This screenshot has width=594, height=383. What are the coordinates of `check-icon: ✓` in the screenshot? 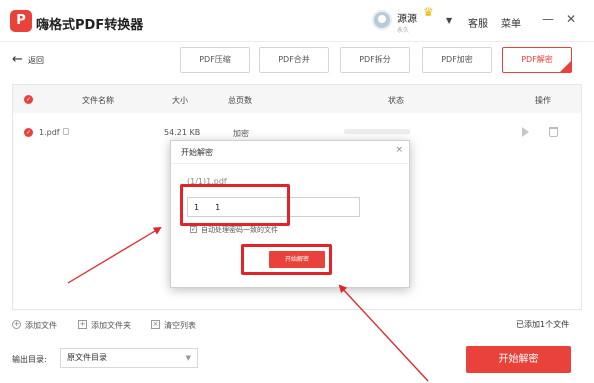 It's located at (567, 59).